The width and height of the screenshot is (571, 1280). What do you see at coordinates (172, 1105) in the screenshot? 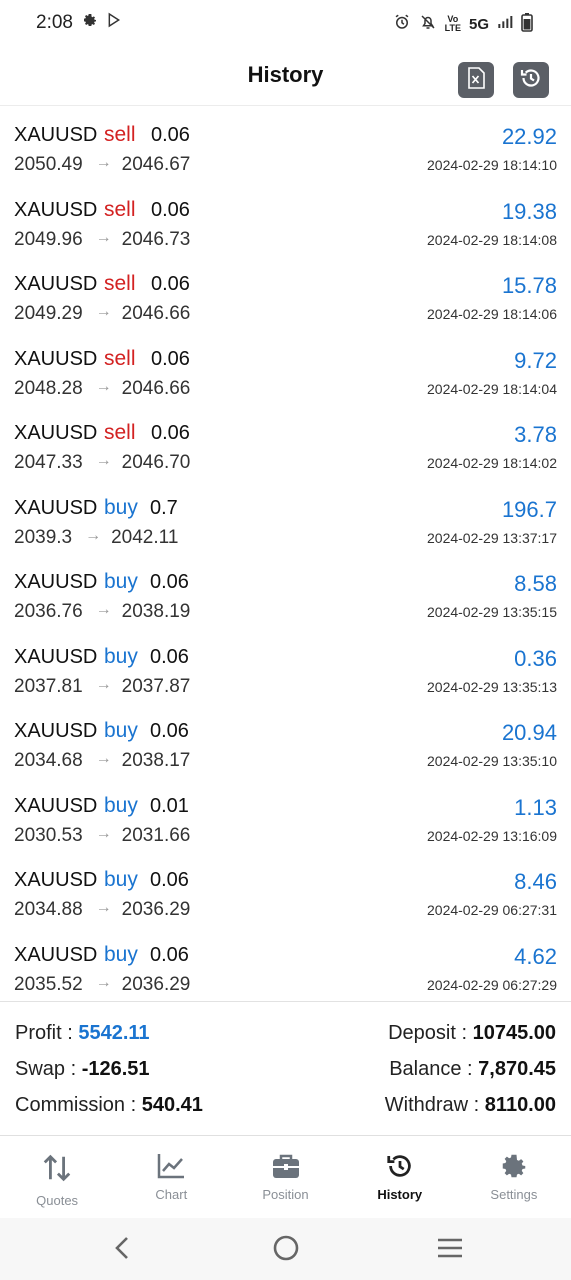
I see `commission-value: 540.41` at bounding box center [172, 1105].